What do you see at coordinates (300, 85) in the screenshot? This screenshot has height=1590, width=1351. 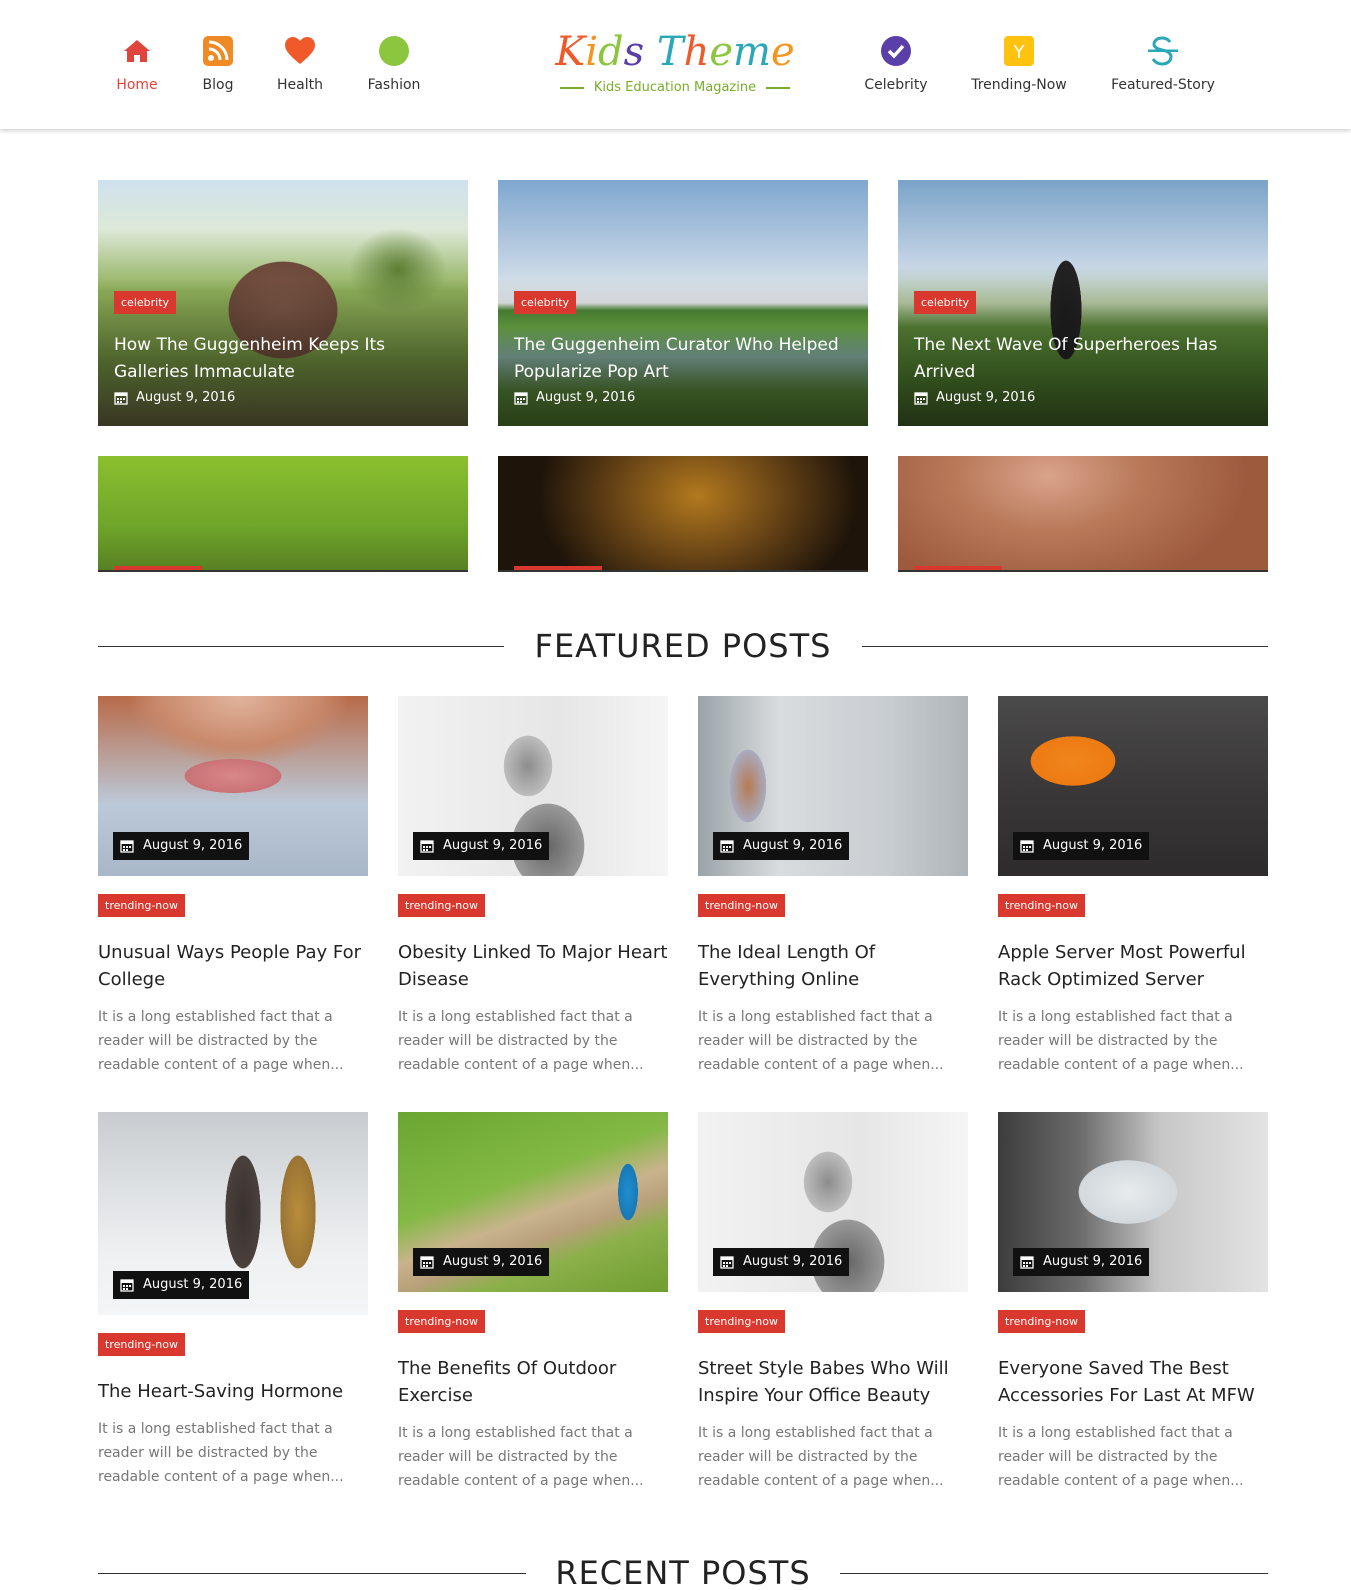 I see `nav-label: Health` at bounding box center [300, 85].